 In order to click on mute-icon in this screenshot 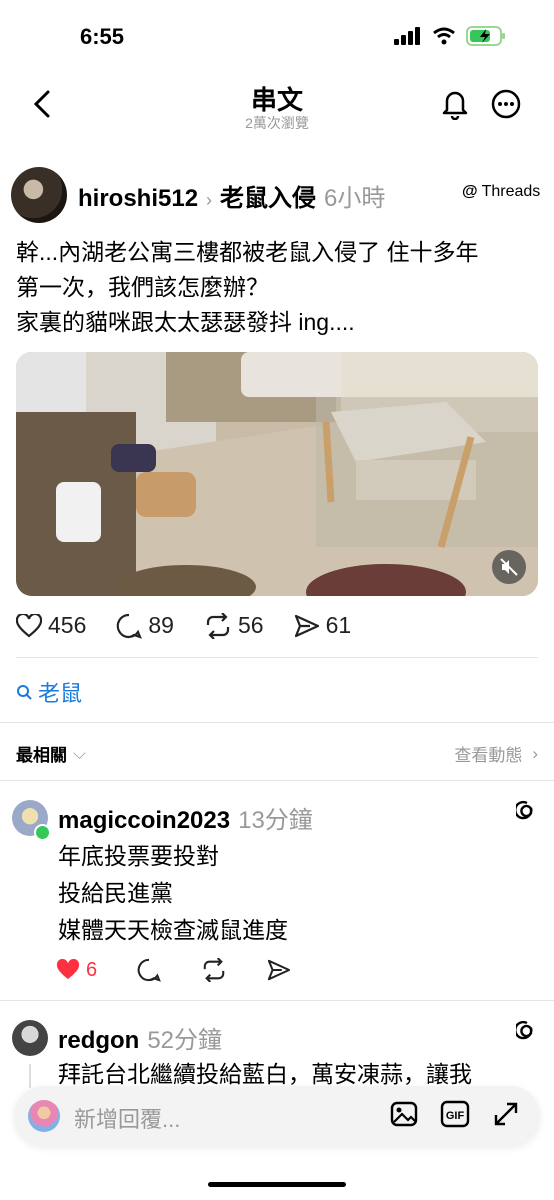, I will do `click(509, 567)`.